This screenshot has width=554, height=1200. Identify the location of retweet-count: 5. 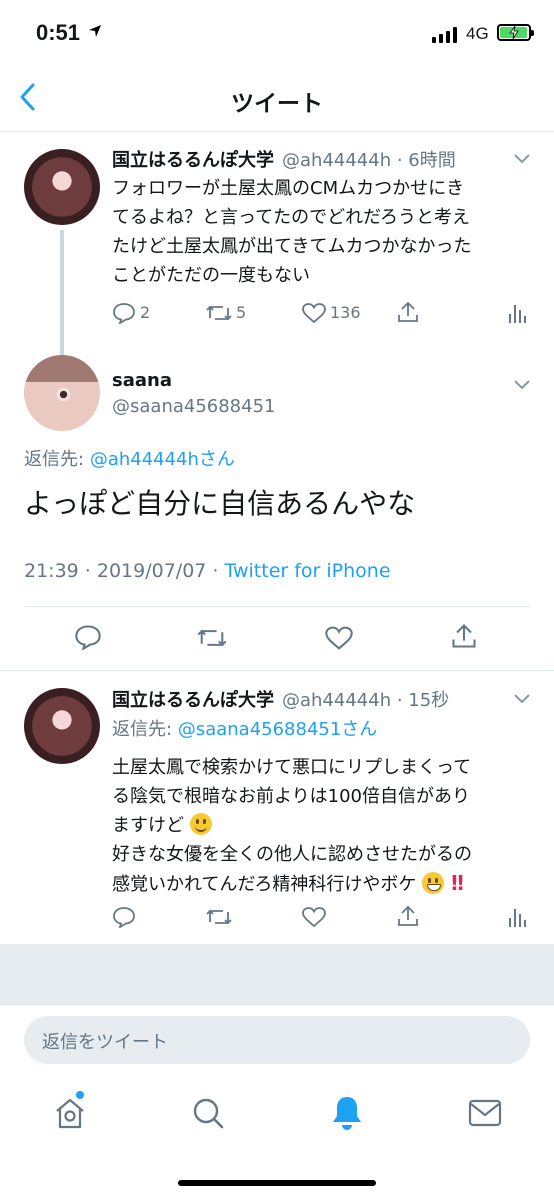
(241, 312).